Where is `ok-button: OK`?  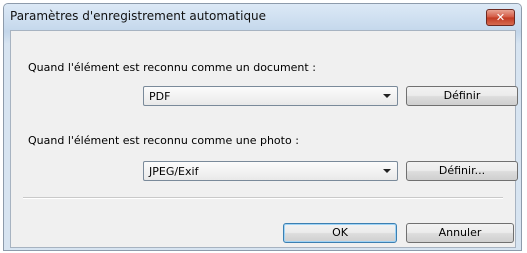 ok-button: OK is located at coordinates (340, 233).